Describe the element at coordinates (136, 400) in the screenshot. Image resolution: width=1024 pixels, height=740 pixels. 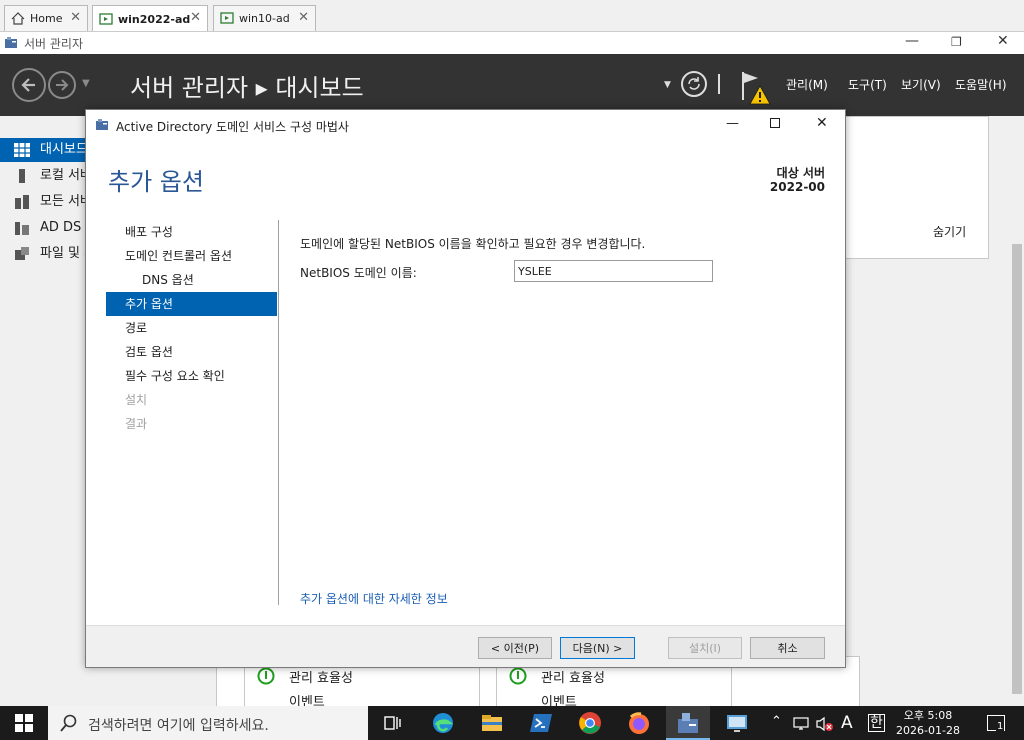
I see `nav-item-installation: 설치` at that location.